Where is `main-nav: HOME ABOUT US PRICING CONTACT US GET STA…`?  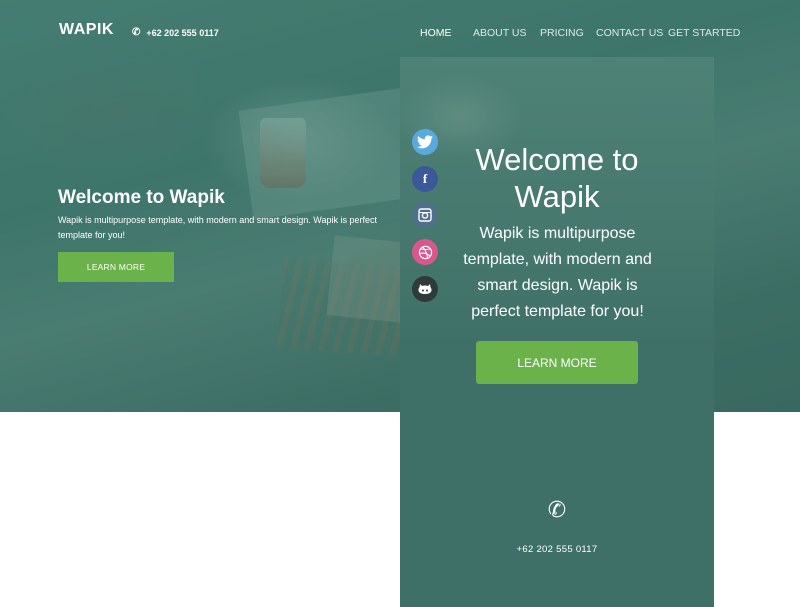
main-nav: HOME ABOUT US PRICING CONTACT US GET STA… is located at coordinates (400, 34).